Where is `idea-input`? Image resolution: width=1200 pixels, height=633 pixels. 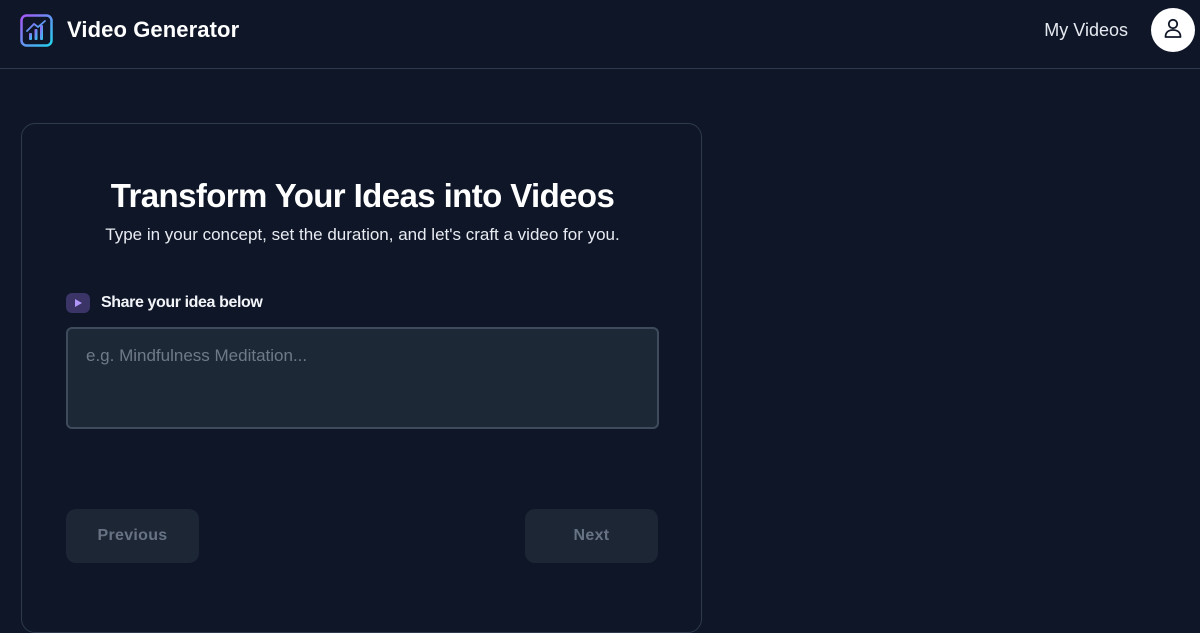 idea-input is located at coordinates (362, 378).